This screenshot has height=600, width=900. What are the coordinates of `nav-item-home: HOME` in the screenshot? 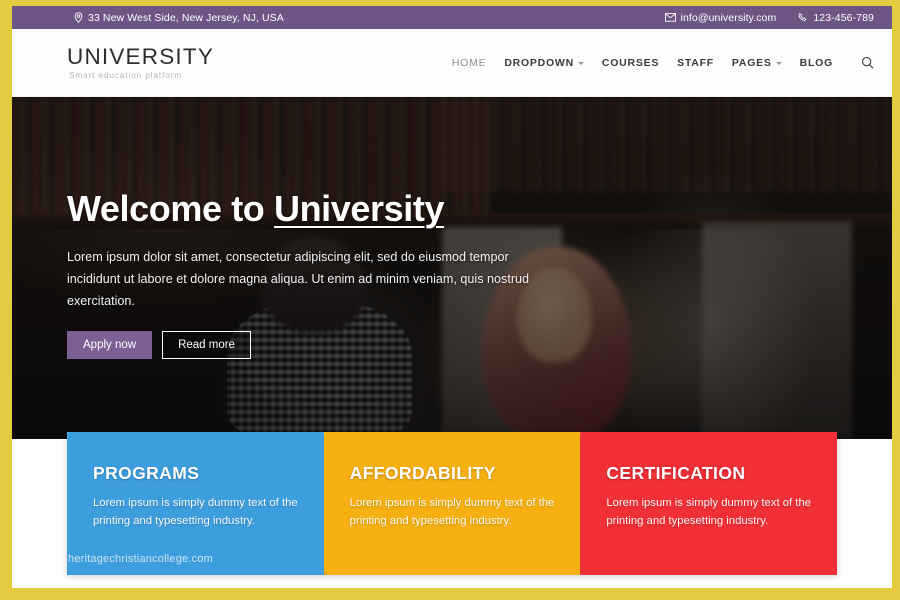 It's located at (469, 63).